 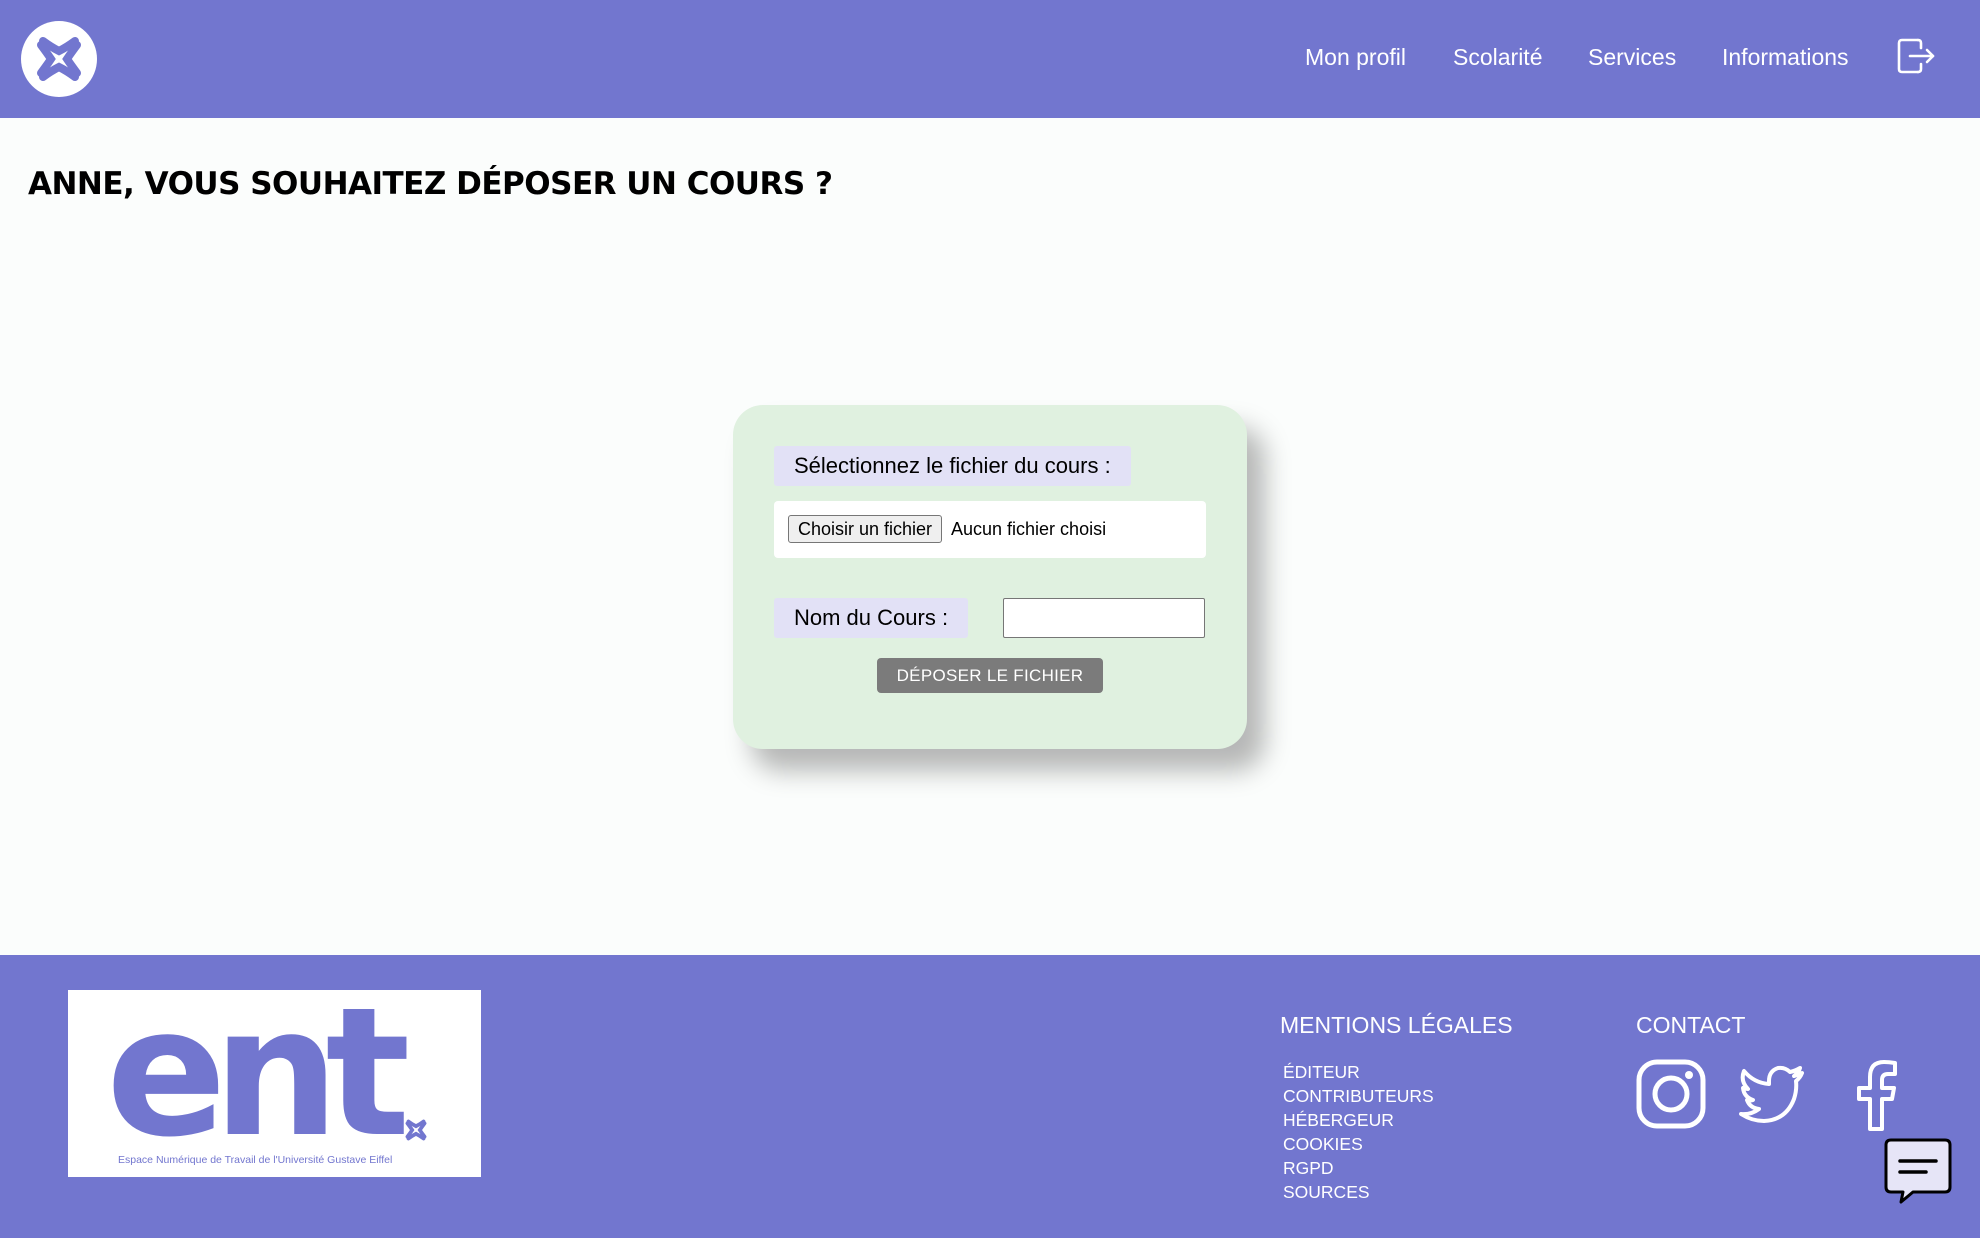 I want to click on file-input: Choisir un fichier Aucun fichier choisi, so click(x=990, y=529).